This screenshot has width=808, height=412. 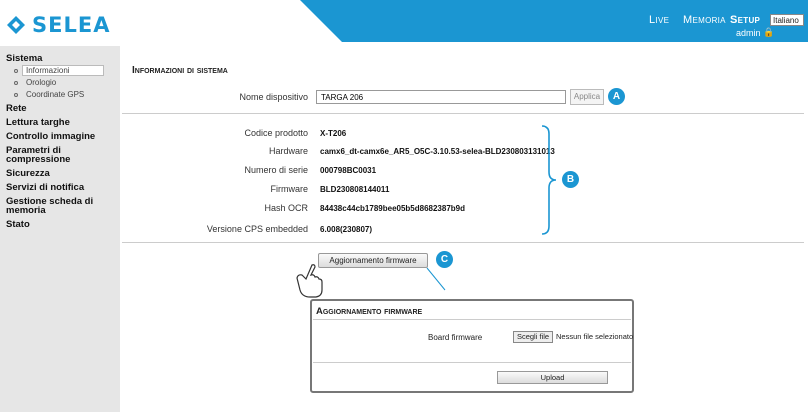 What do you see at coordinates (48, 70) in the screenshot?
I see `sidebar-subitem-label: Informazioni` at bounding box center [48, 70].